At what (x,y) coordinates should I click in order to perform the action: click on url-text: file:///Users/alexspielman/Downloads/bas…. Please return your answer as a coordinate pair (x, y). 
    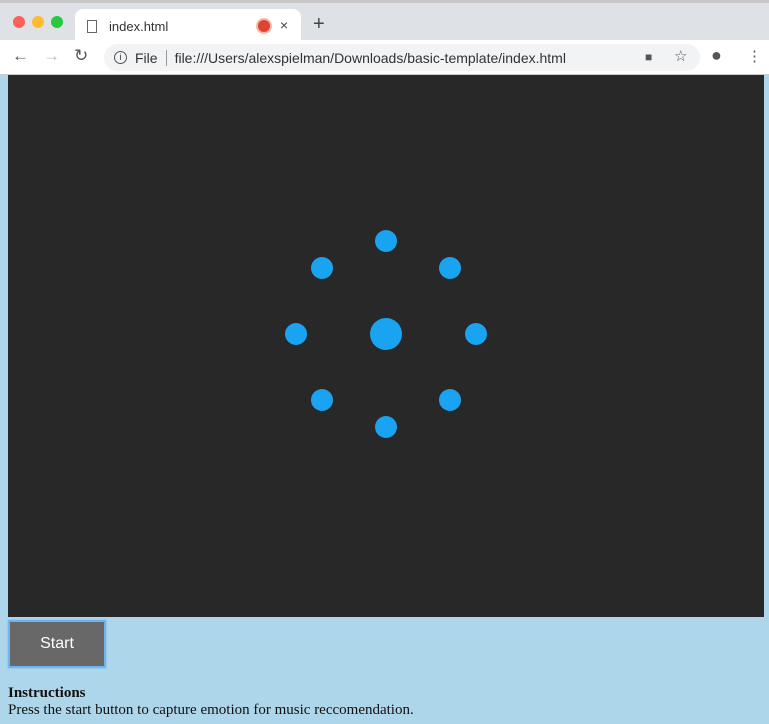
    Looking at the image, I should click on (370, 58).